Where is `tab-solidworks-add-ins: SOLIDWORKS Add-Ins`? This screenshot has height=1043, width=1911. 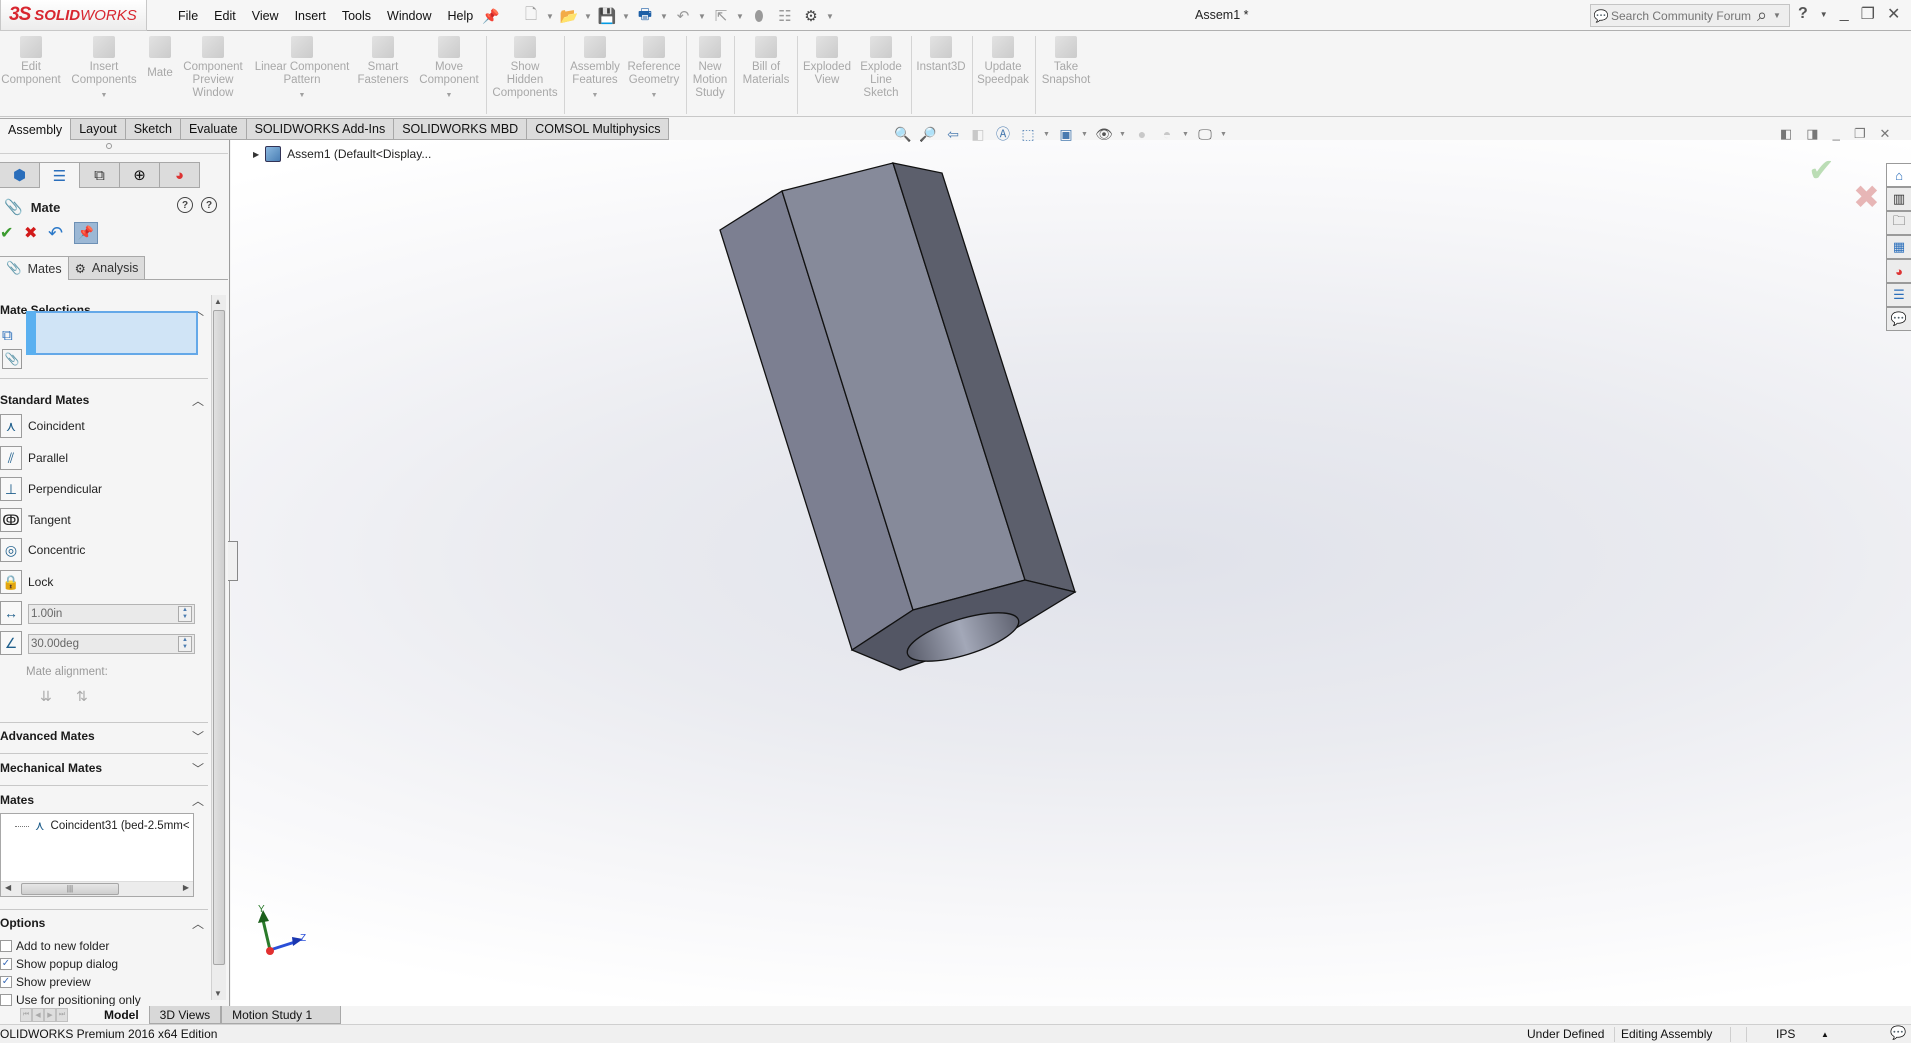 tab-solidworks-add-ins: SOLIDWORKS Add-Ins is located at coordinates (320, 129).